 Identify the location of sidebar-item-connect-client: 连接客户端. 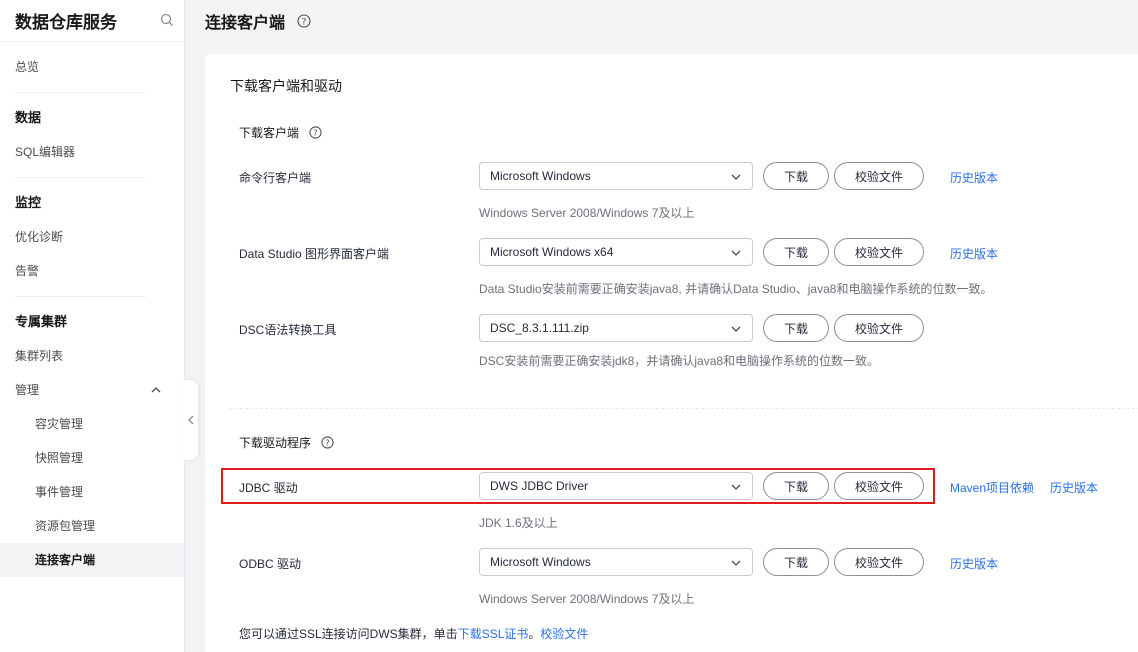
(92, 560).